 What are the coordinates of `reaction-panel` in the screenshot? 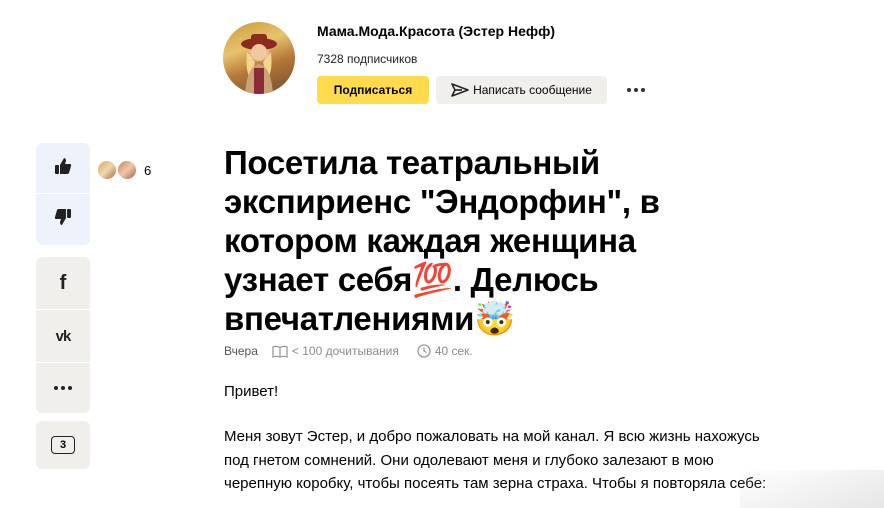 It's located at (63, 194).